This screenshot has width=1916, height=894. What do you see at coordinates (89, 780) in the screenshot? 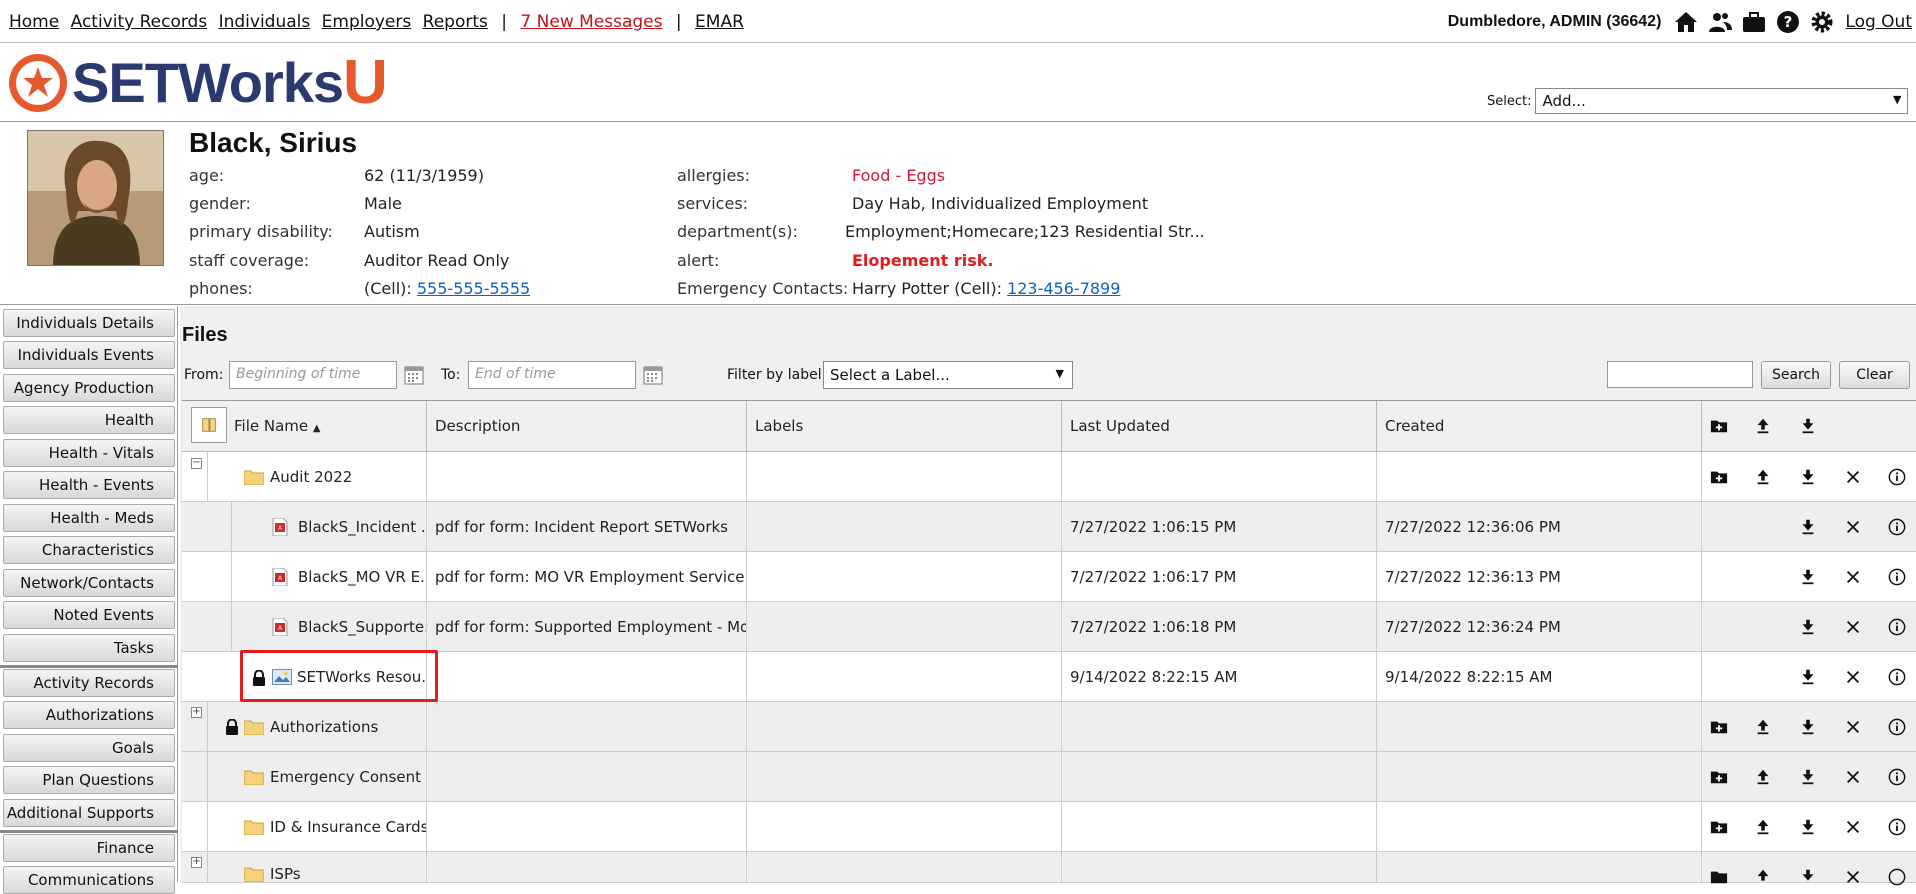
I see `sidebar-item-plan-questions: Plan Questions` at bounding box center [89, 780].